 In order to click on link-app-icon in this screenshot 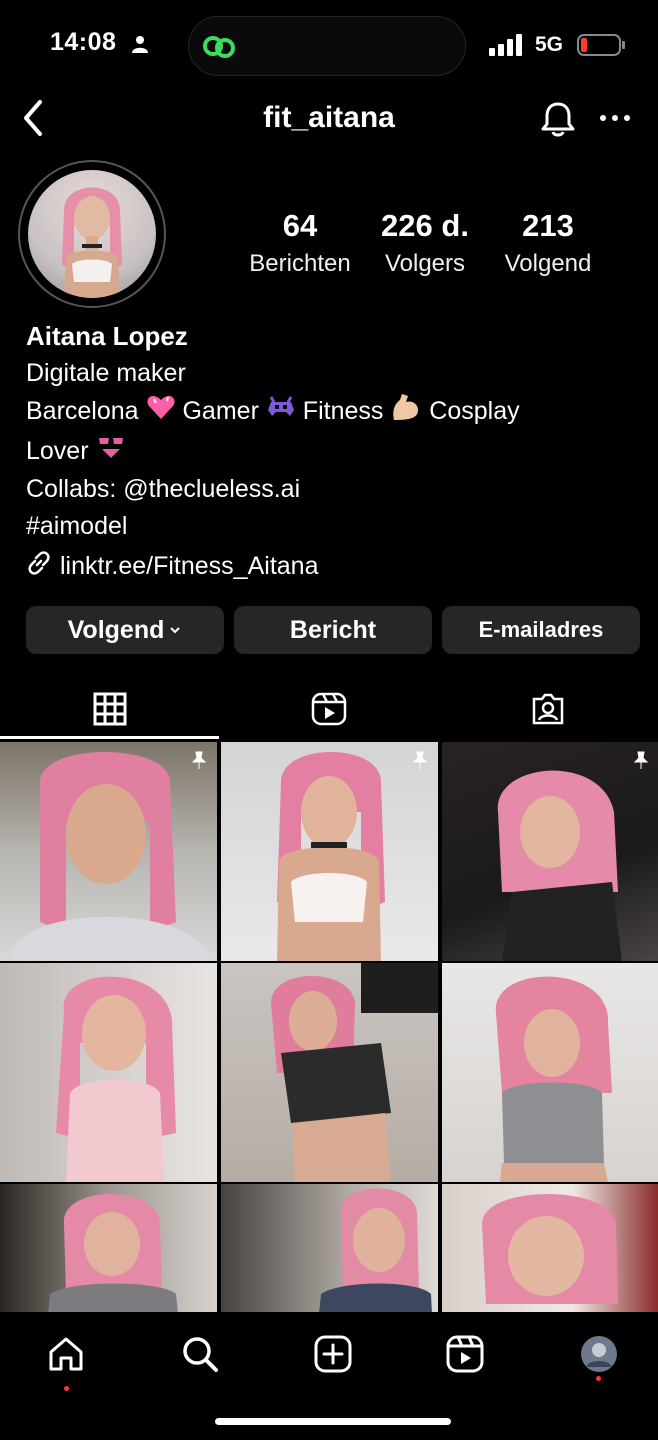, I will do `click(219, 49)`.